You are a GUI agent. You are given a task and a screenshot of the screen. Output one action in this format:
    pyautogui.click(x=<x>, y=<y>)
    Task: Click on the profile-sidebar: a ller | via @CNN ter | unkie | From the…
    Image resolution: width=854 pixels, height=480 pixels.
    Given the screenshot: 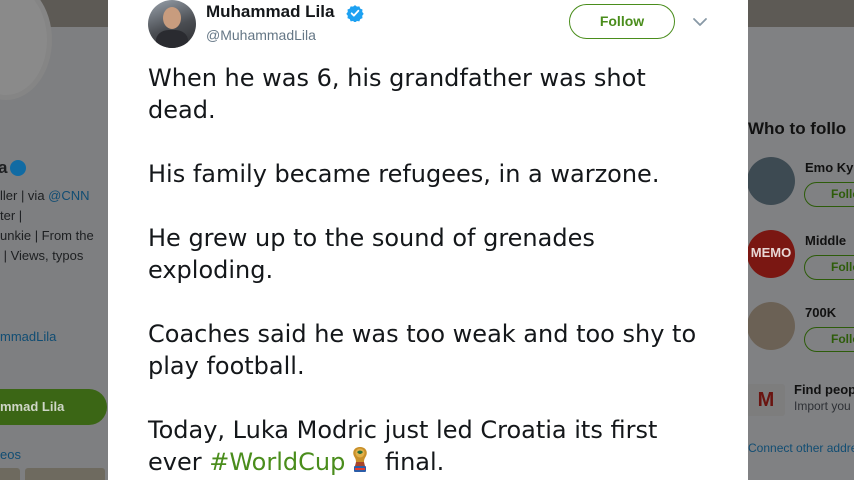 What is the action you would take?
    pyautogui.click(x=54, y=240)
    